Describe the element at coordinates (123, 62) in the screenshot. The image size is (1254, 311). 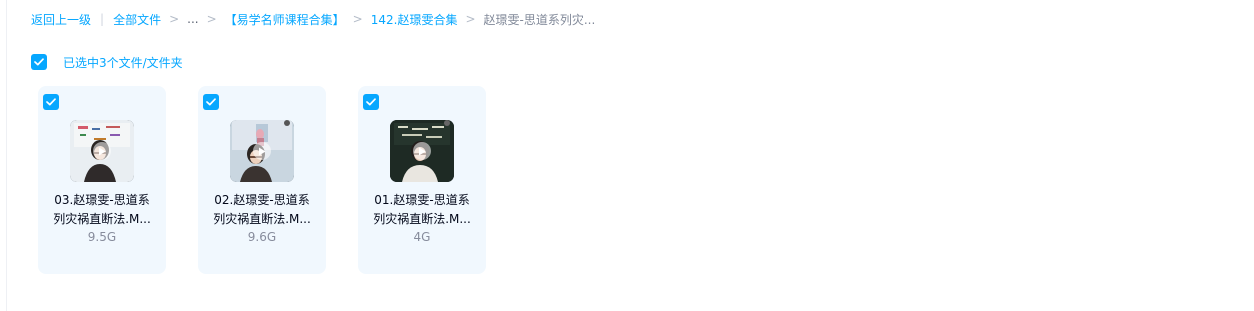
I see `selection-count-label: 已选中3个文件/文件夹` at that location.